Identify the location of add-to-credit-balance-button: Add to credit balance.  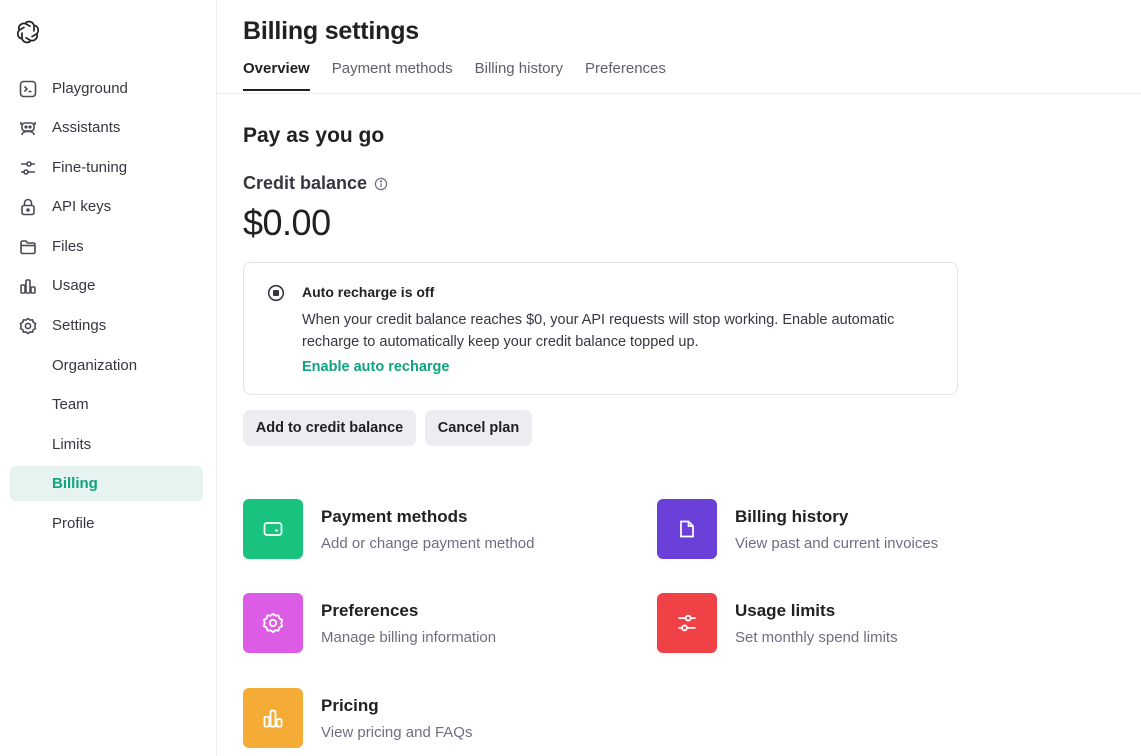
(329, 428).